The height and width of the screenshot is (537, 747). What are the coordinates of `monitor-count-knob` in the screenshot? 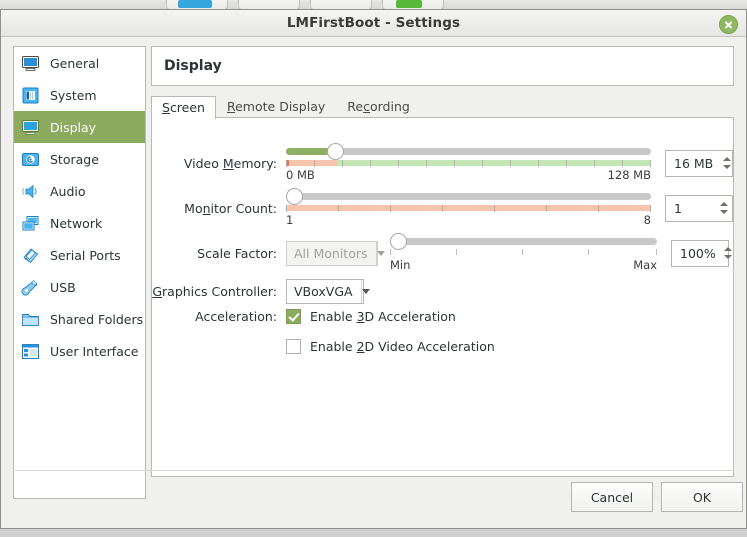 It's located at (294, 196).